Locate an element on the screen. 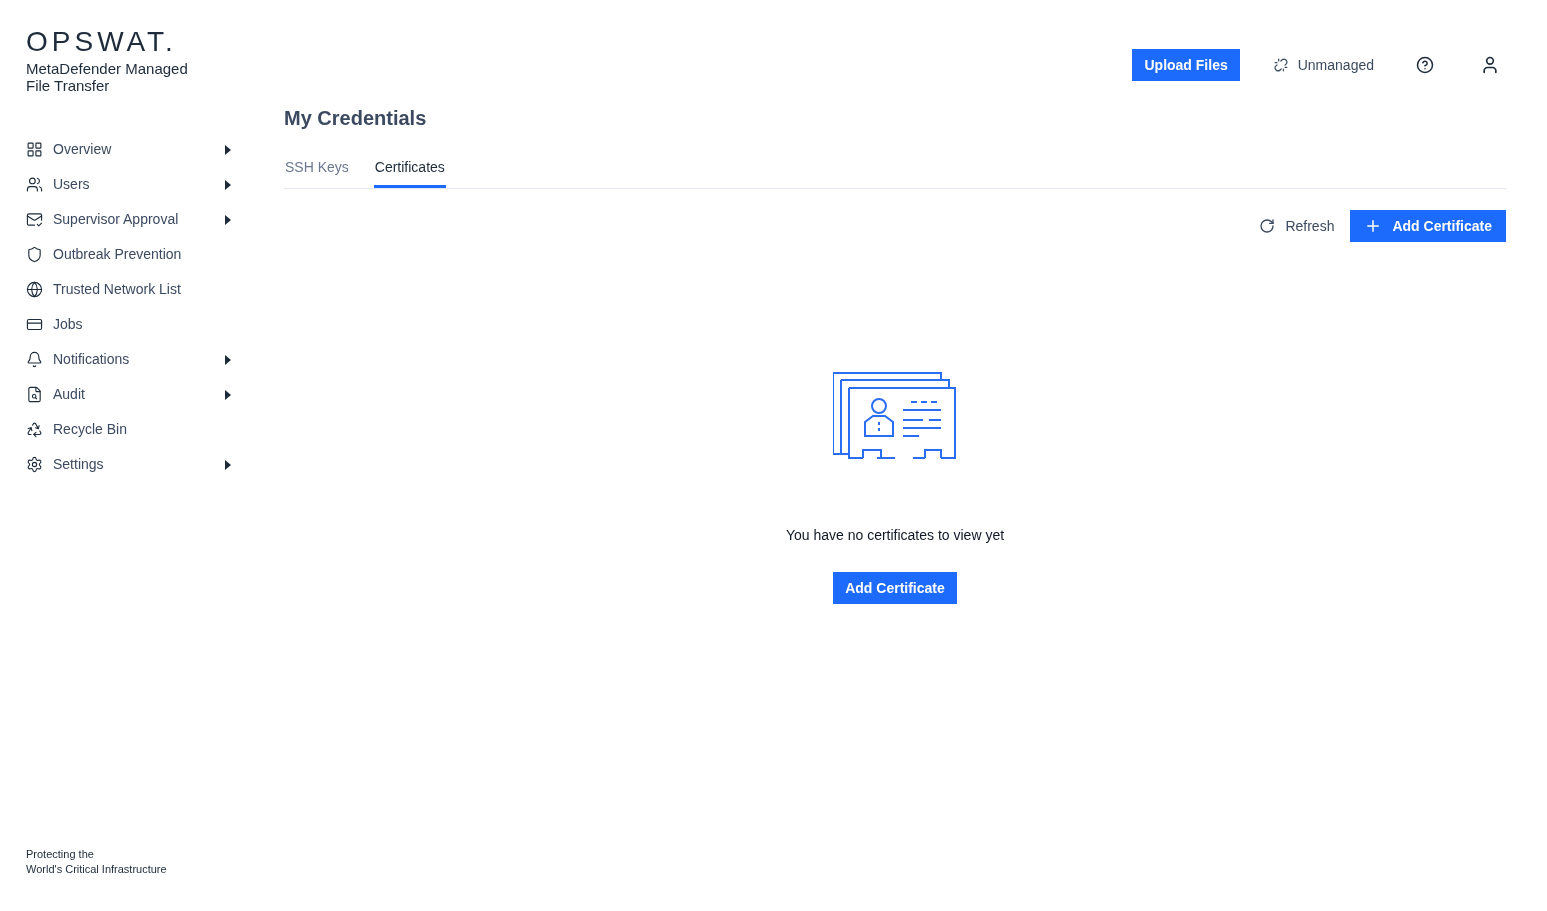  globe-icon is located at coordinates (34, 289).